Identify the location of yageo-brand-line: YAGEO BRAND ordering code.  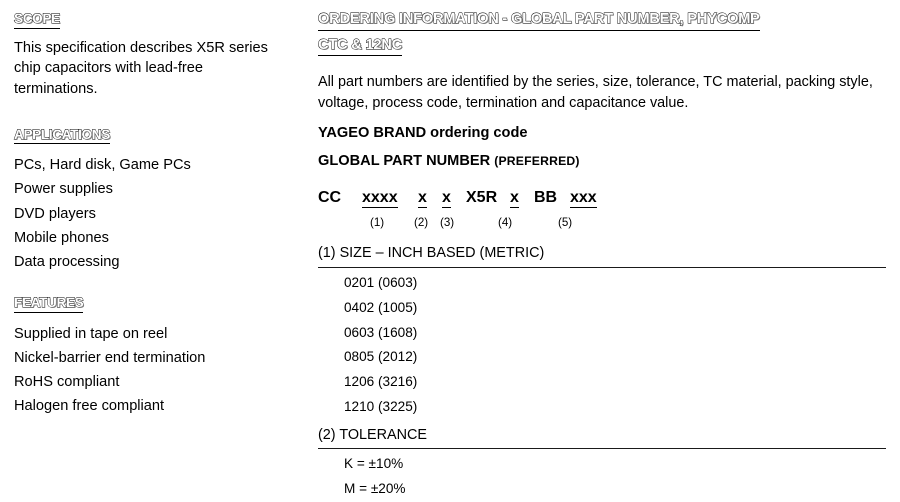
(423, 133).